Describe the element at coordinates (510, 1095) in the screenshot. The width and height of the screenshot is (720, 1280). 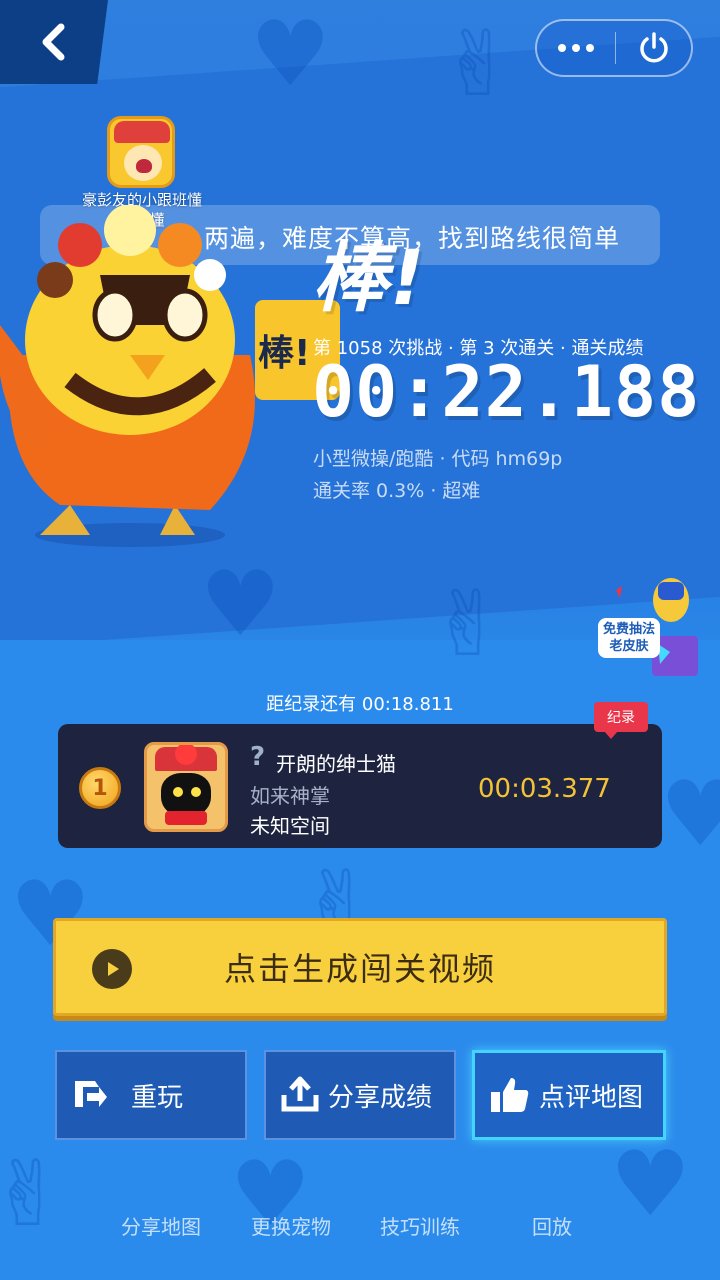
I see `thumbs-up-icon` at that location.